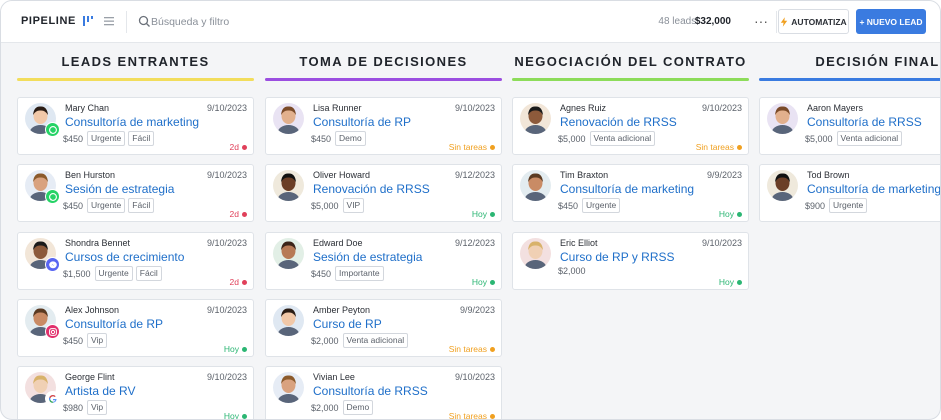 The height and width of the screenshot is (420, 941). I want to click on lead-name: Ben Hurston, so click(90, 175).